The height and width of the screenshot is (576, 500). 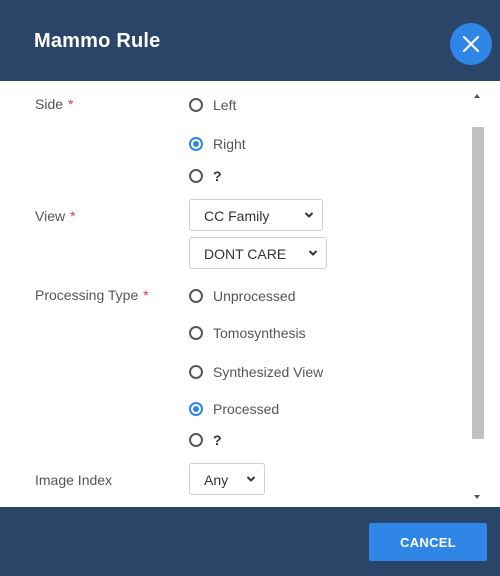 I want to click on view-family-select: CC Family, so click(x=256, y=215).